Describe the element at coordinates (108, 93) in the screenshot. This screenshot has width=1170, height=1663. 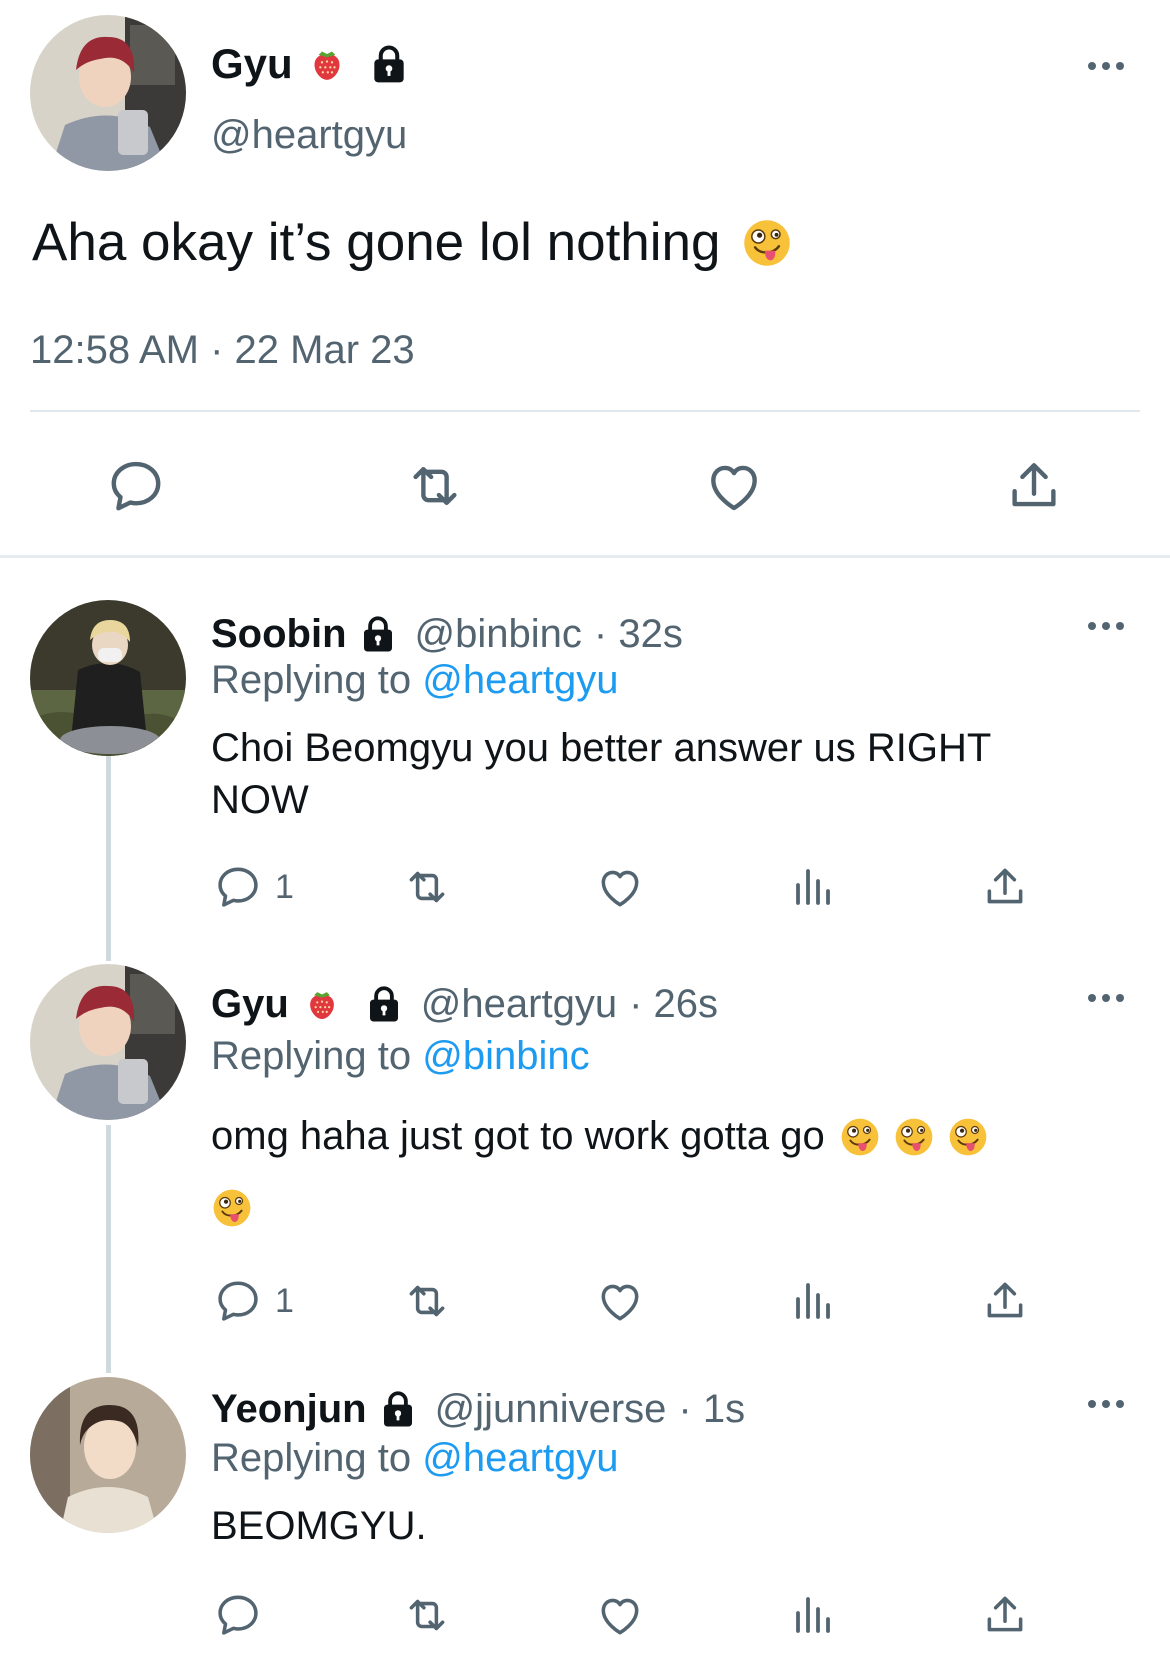
I see `avatar-gyu-main` at that location.